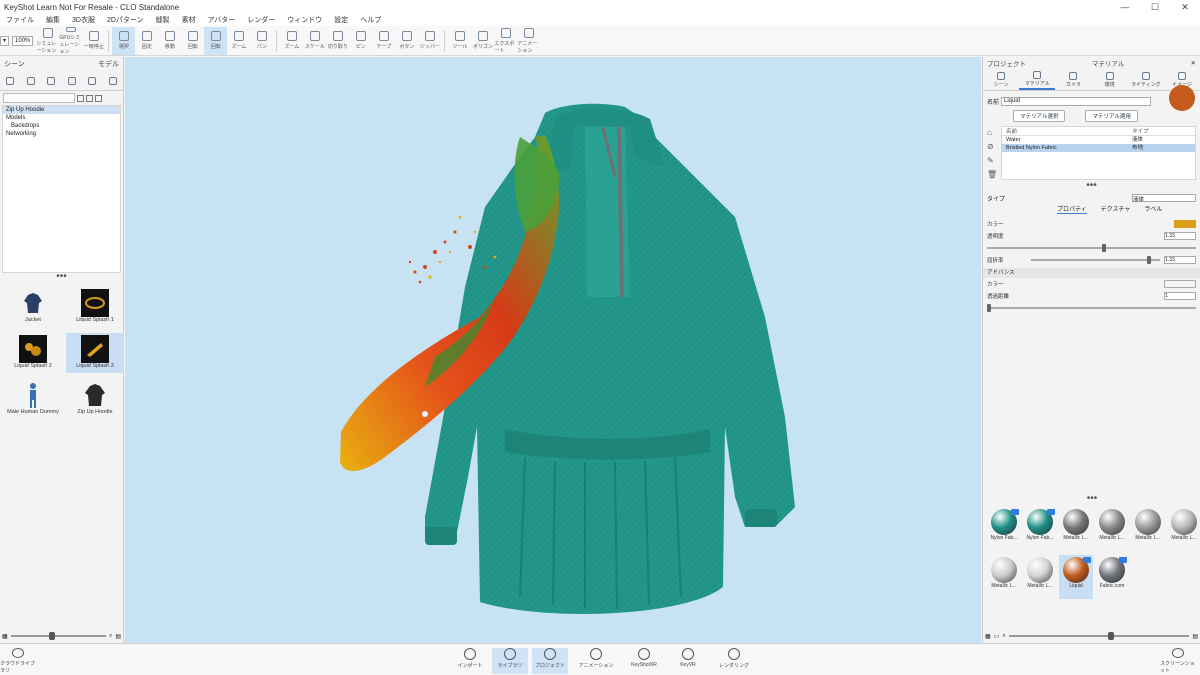 The width and height of the screenshot is (1200, 675). Describe the element at coordinates (482, 41) in the screenshot. I see `tool-polygon: ポリゴン` at that location.